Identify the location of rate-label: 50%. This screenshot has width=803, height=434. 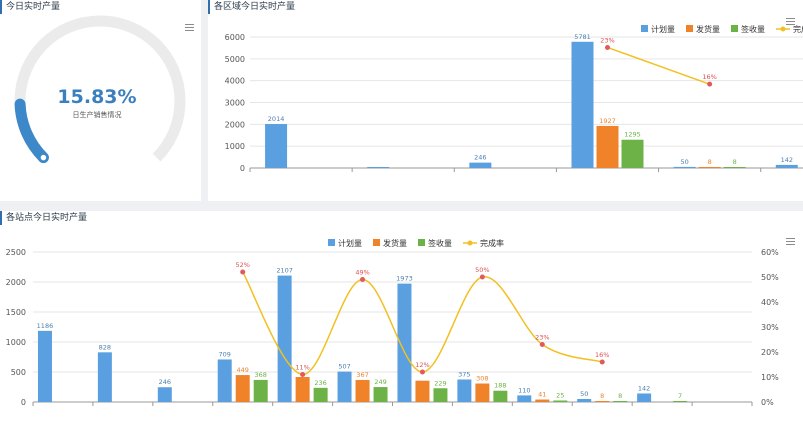
(482, 270).